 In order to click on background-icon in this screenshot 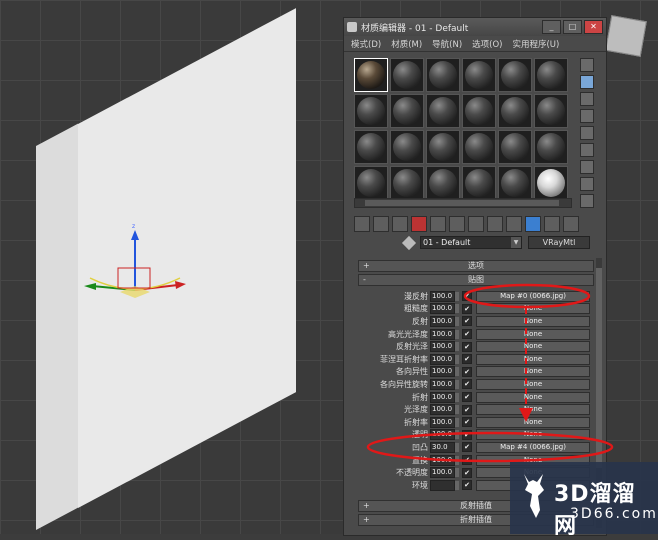, I will do `click(587, 99)`.